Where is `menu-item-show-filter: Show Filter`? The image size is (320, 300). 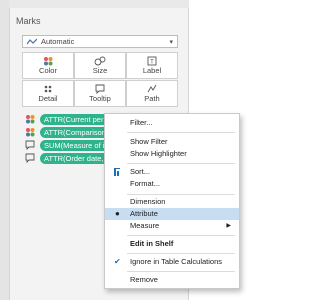
menu-item-show-filter: Show Filter is located at coordinates (172, 142).